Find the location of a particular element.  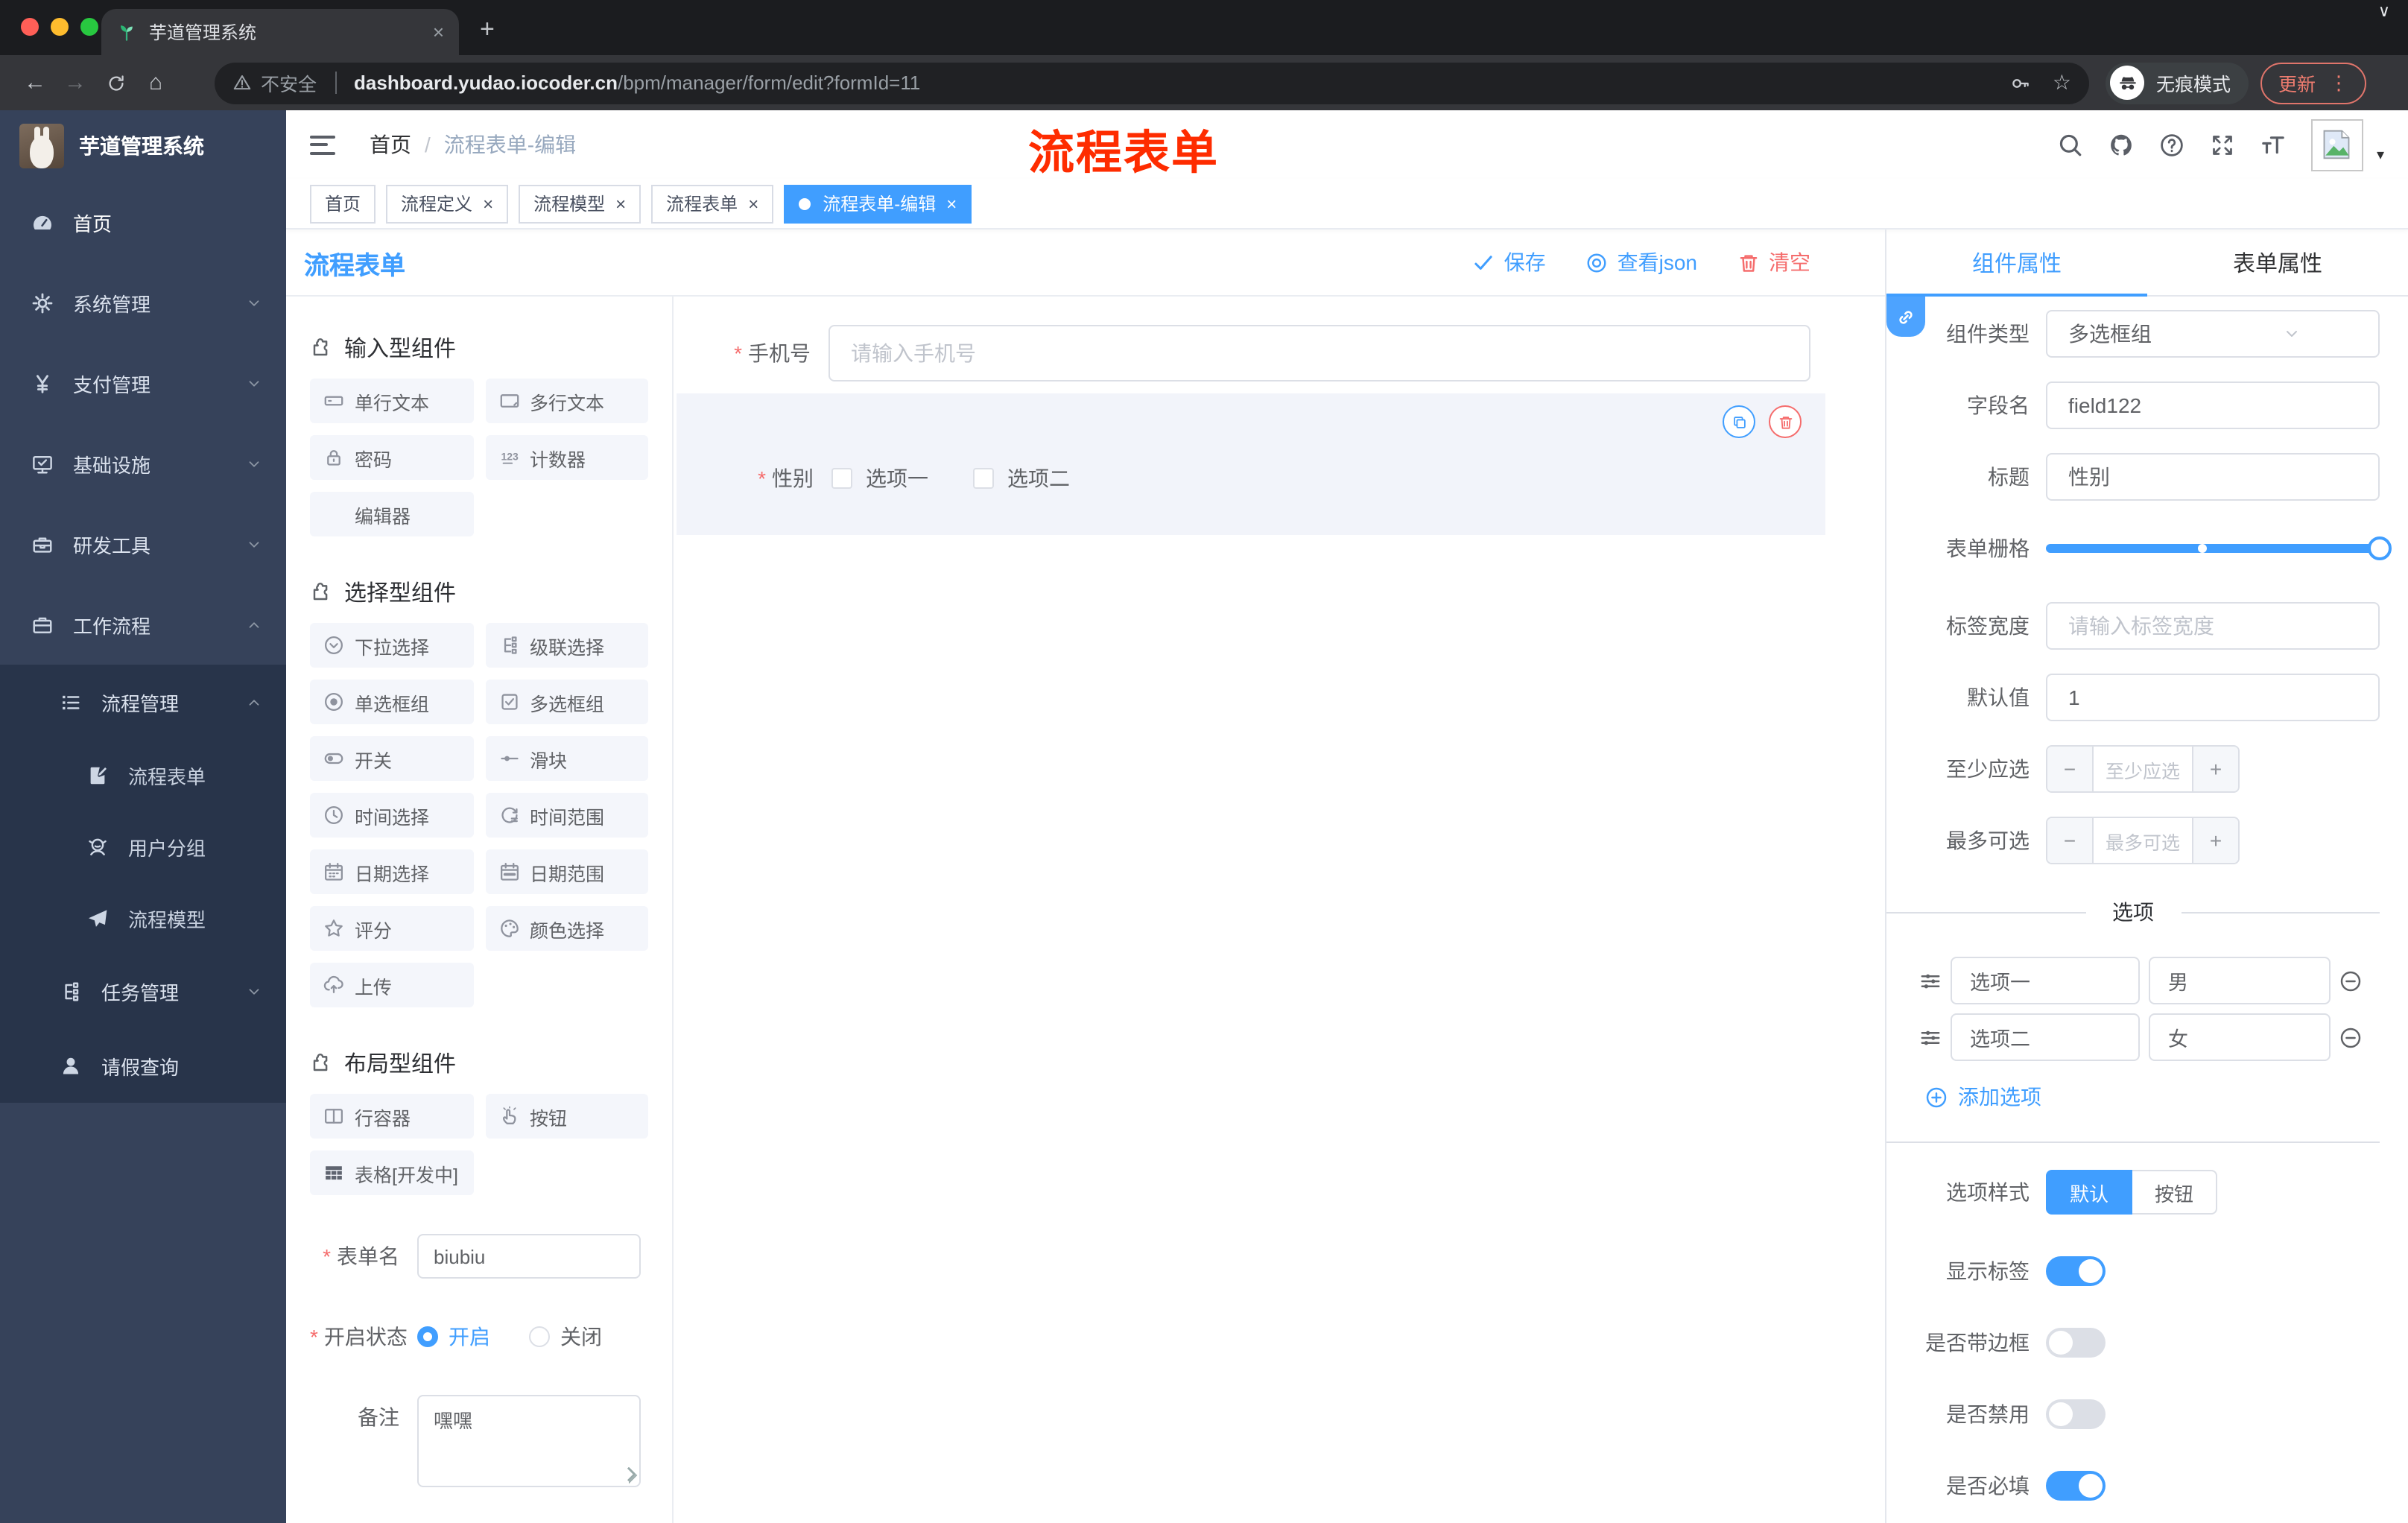

fullscreen-icon is located at coordinates (2222, 144).